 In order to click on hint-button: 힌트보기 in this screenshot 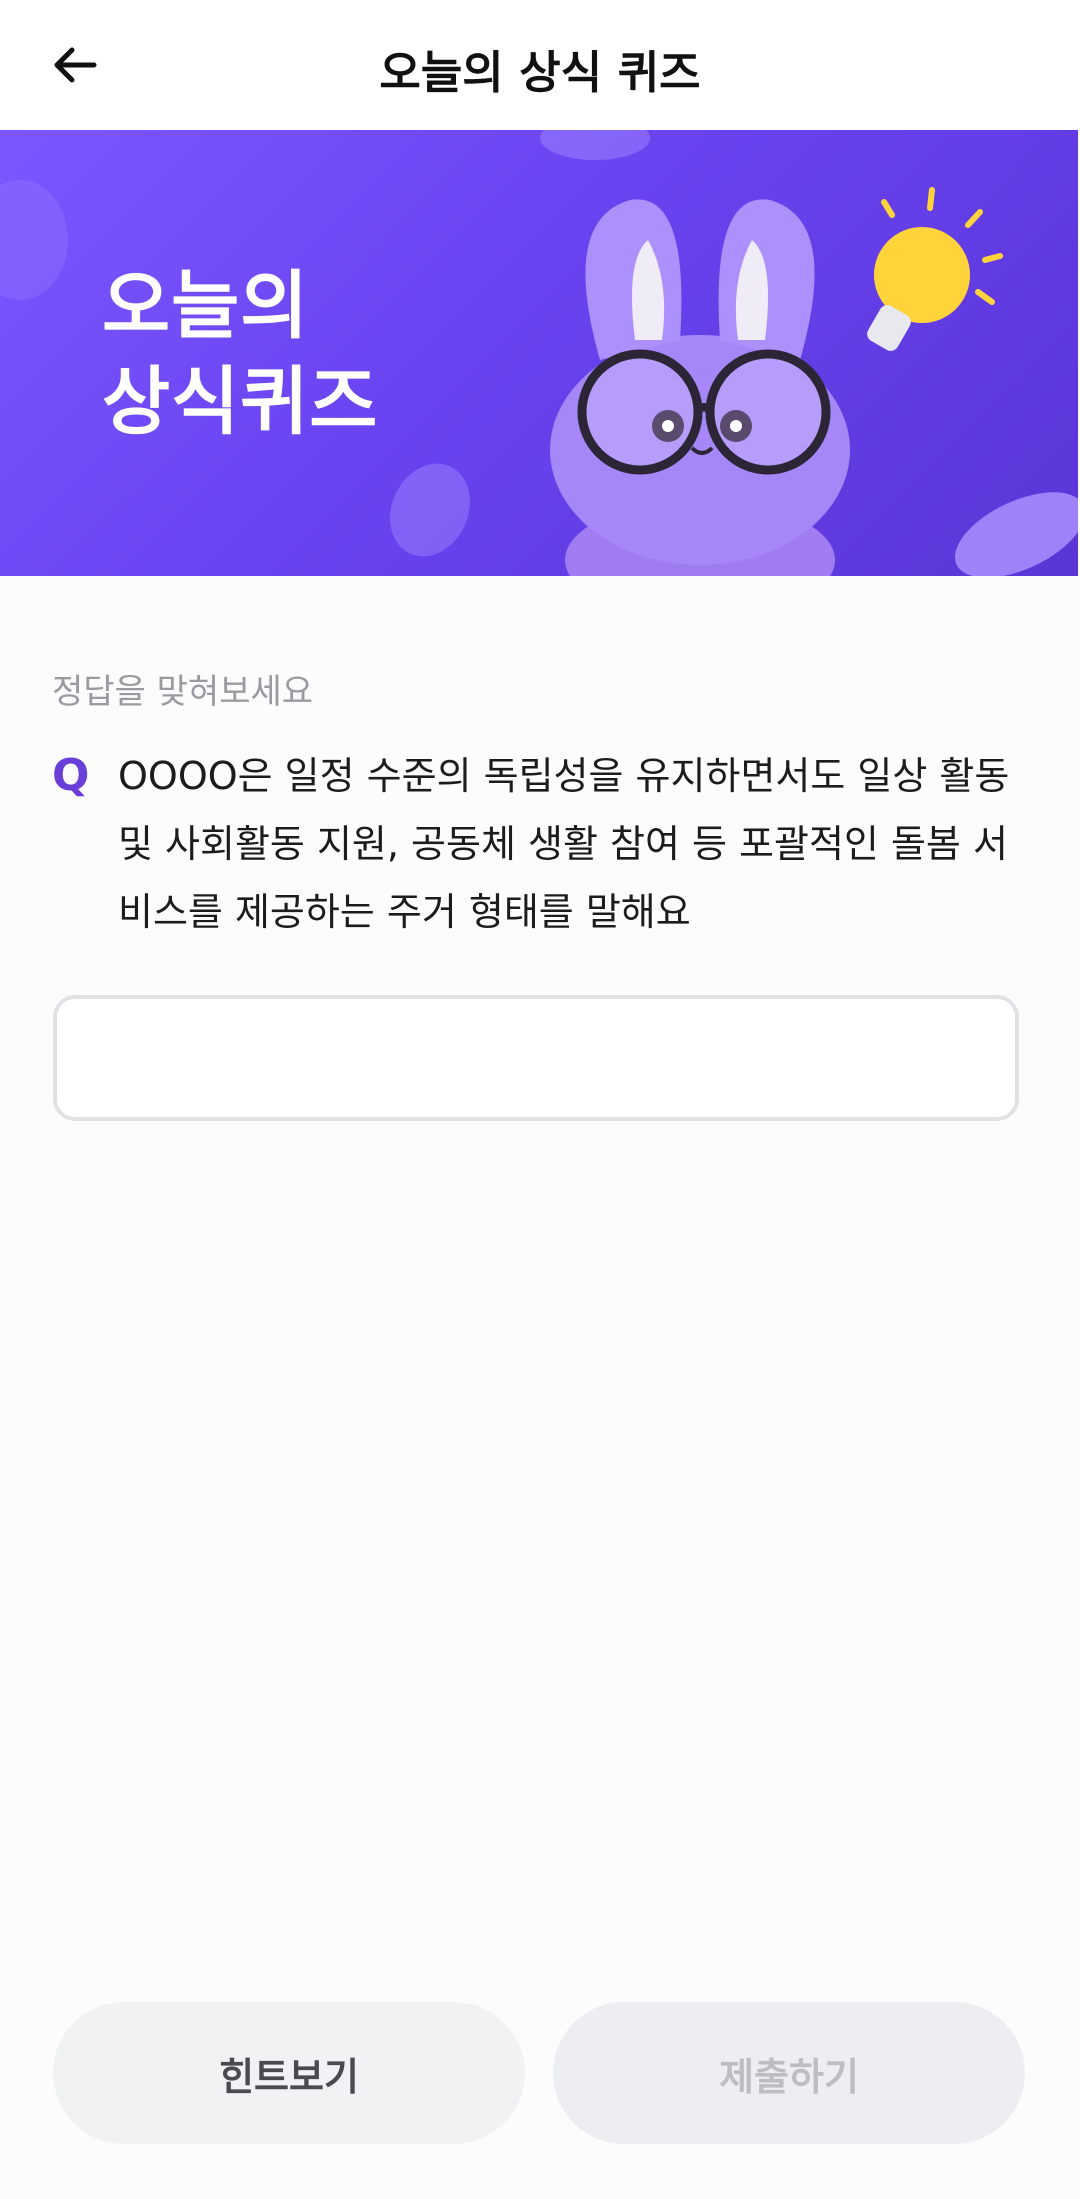, I will do `click(289, 2073)`.